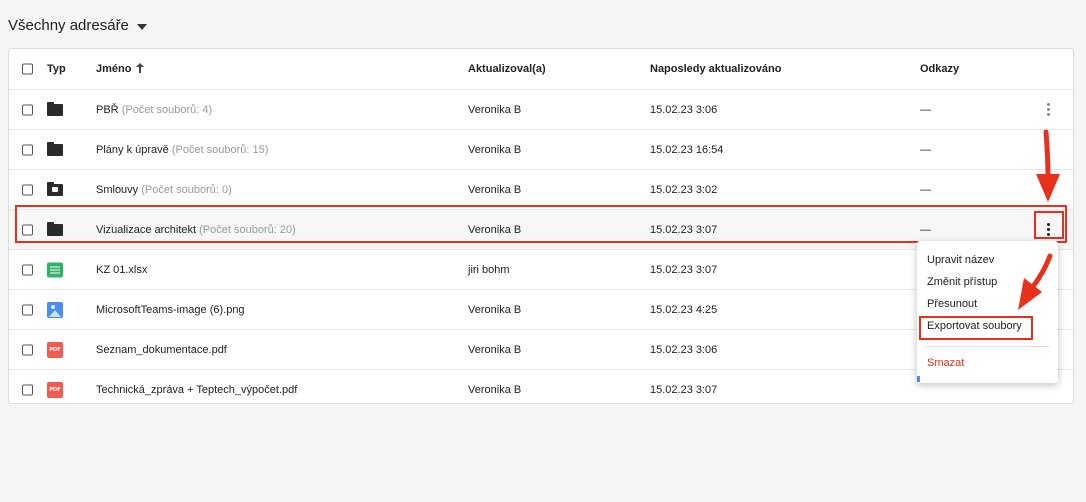  I want to click on last-updated: 15.02.23 4:25, so click(684, 309).